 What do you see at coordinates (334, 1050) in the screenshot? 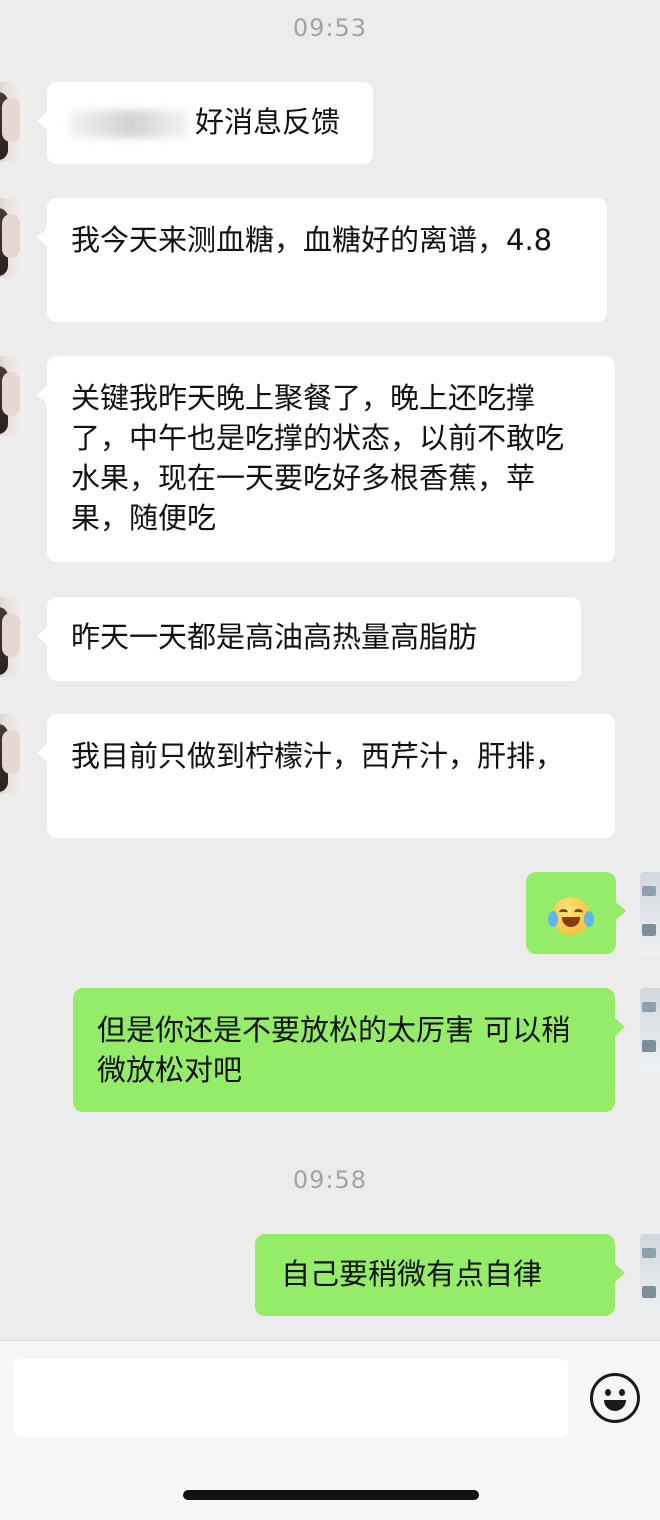
I see `message-text: 但是你还是不要放松的太厉害 可以稍微放松对吧` at bounding box center [334, 1050].